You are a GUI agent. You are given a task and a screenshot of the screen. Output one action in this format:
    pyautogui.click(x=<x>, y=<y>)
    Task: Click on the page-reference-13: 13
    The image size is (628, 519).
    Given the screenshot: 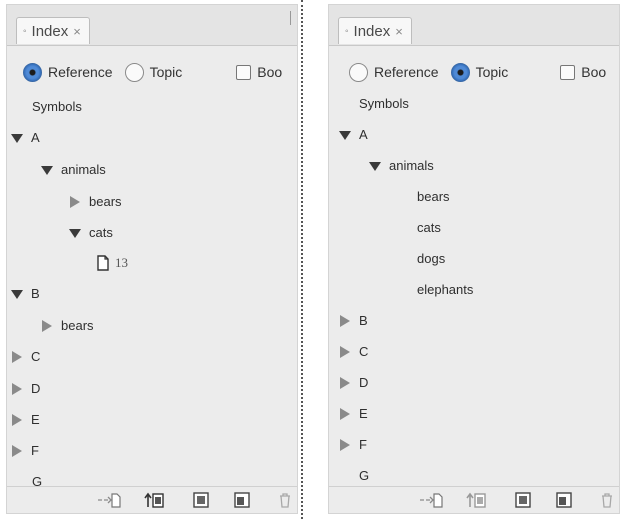 What is the action you would take?
    pyautogui.click(x=112, y=263)
    